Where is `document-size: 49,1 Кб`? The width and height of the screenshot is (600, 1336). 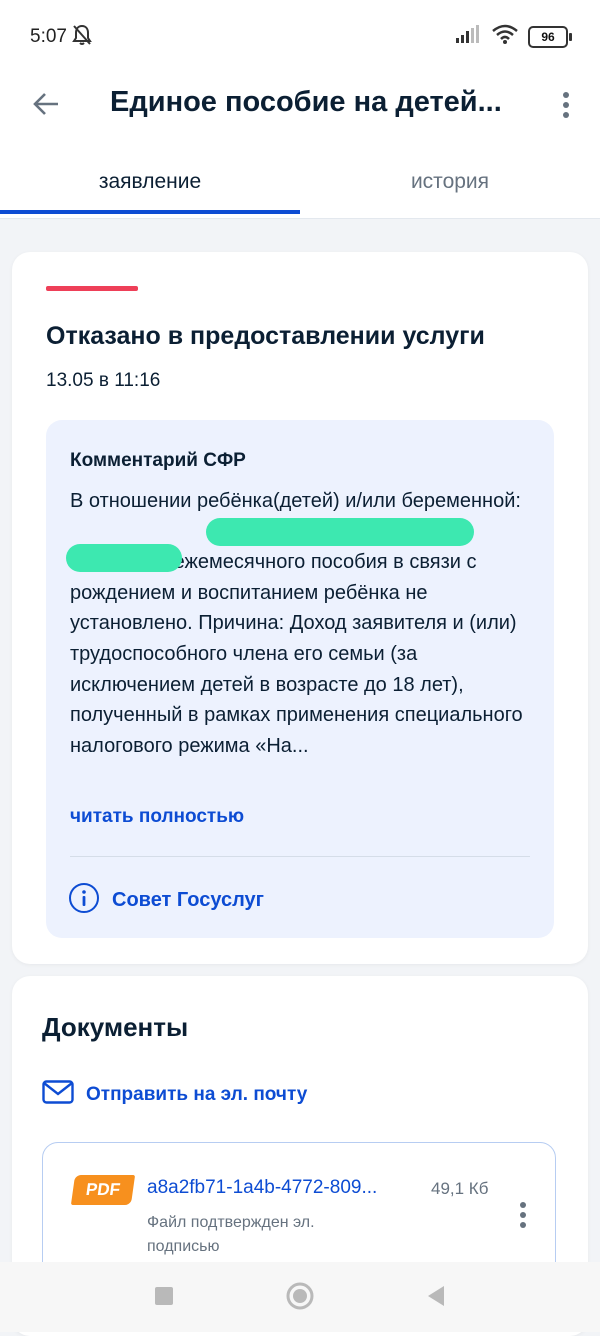
document-size: 49,1 Кб is located at coordinates (460, 1188).